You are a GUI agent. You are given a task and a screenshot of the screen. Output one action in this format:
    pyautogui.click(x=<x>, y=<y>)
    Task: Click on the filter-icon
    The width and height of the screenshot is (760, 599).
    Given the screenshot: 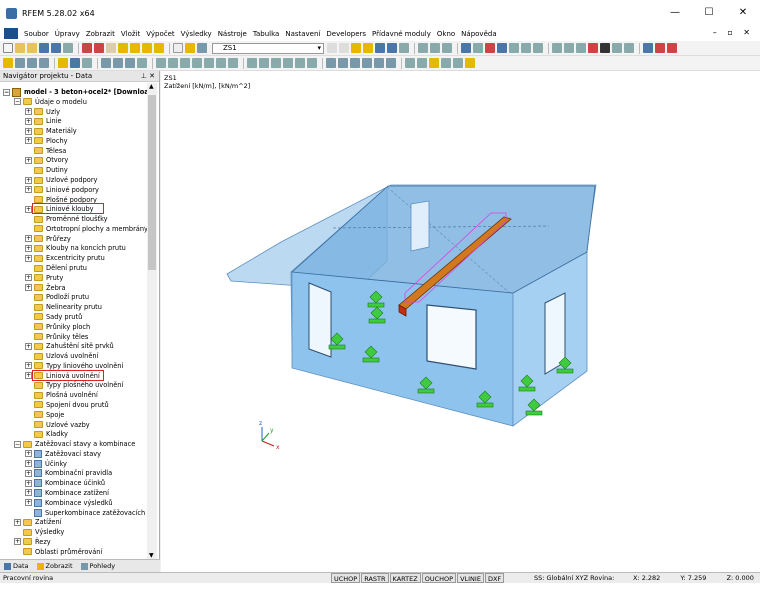 What is the action you would take?
    pyautogui.click(x=490, y=48)
    